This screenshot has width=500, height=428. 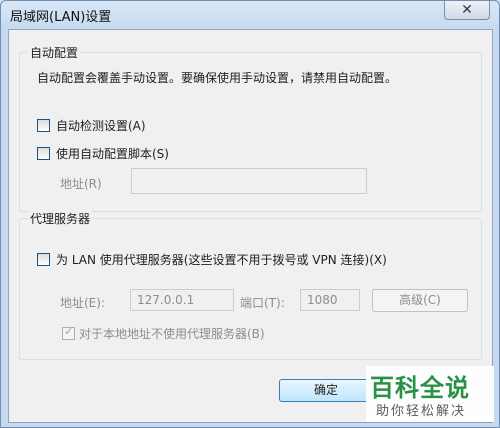 I want to click on script-address-input, so click(x=249, y=181).